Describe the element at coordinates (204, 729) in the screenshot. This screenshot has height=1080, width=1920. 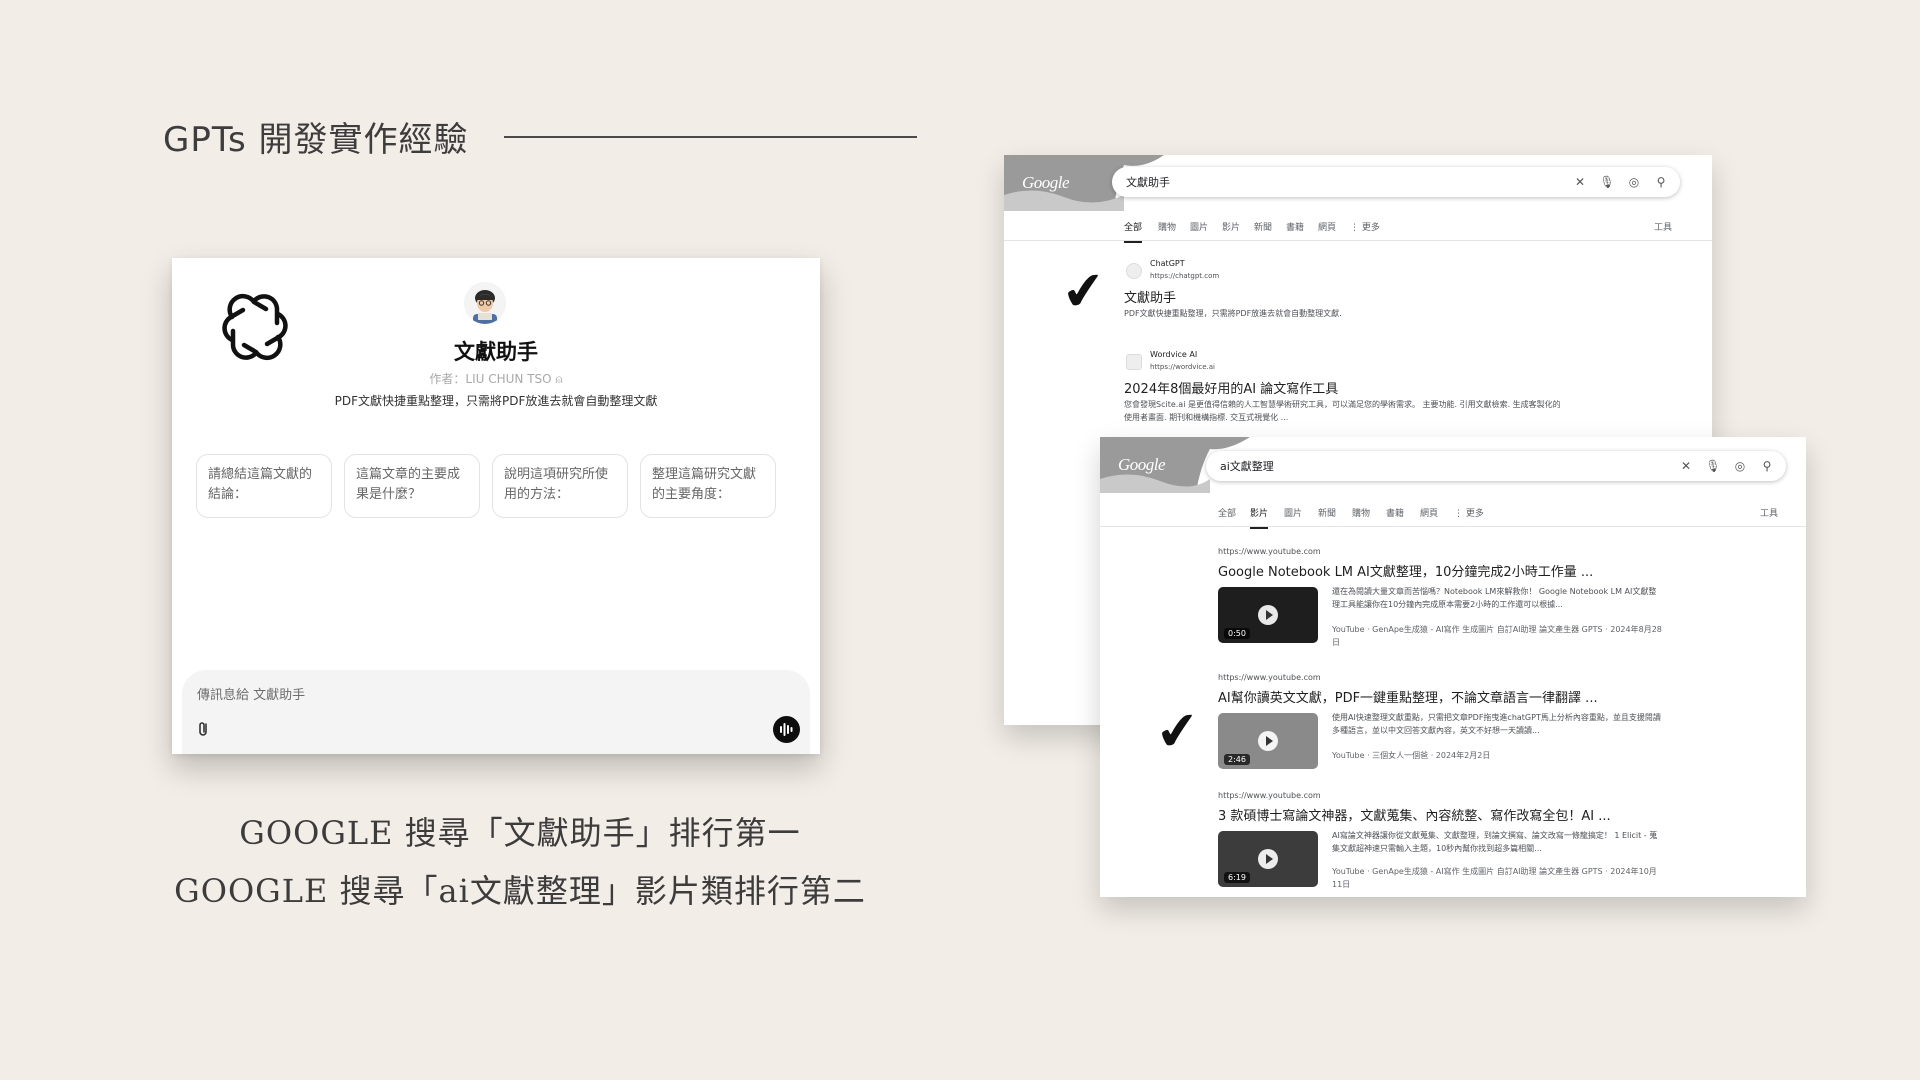
I see `paperclip-icon` at that location.